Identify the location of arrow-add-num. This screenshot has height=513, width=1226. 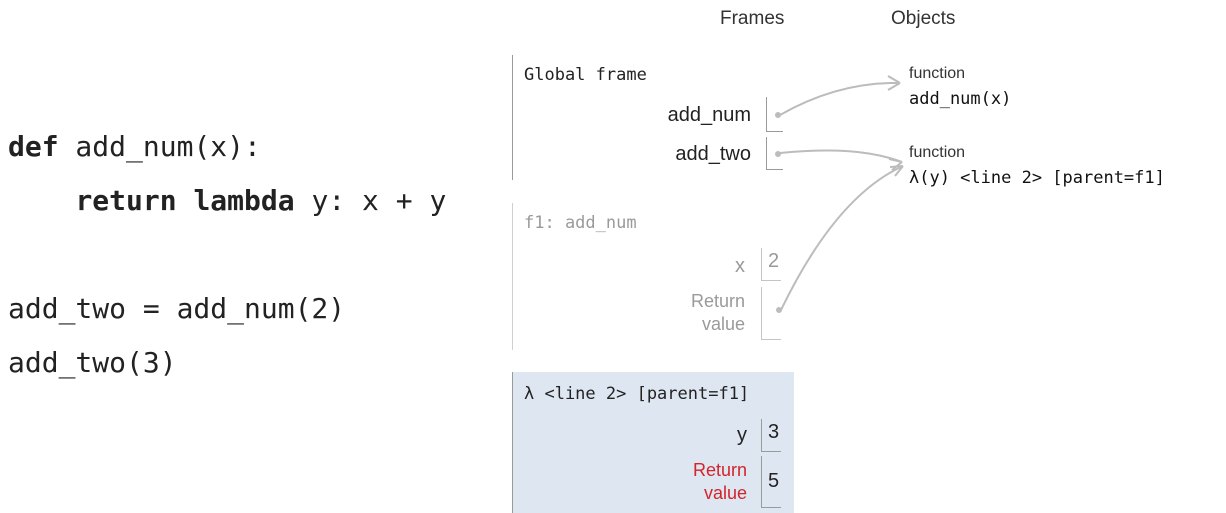
(840, 98).